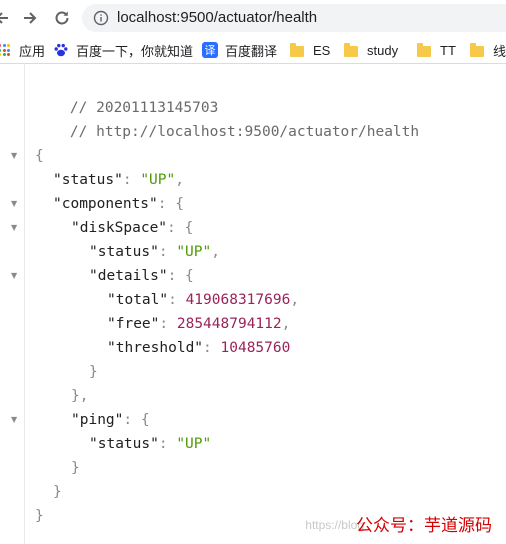 This screenshot has width=506, height=544. I want to click on bookmark-baidu: 百度一下，你就知道, so click(123, 50).